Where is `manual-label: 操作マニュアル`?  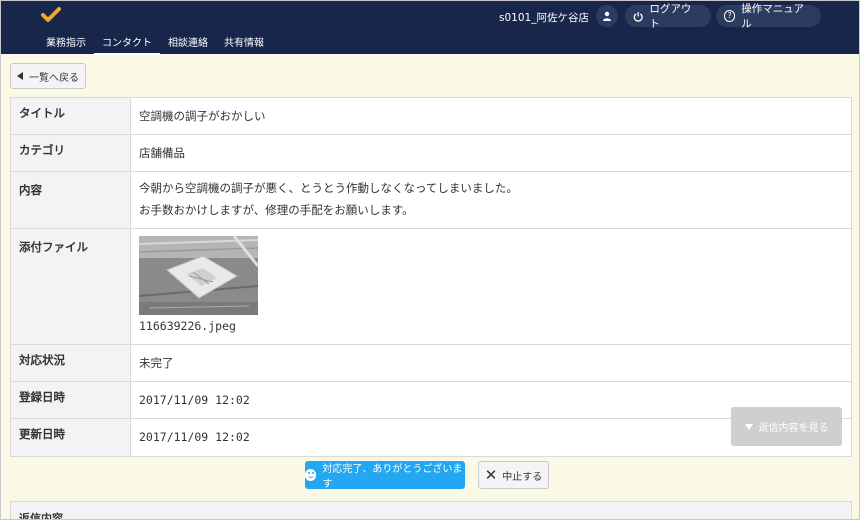
manual-label: 操作マニュアル is located at coordinates (773, 16).